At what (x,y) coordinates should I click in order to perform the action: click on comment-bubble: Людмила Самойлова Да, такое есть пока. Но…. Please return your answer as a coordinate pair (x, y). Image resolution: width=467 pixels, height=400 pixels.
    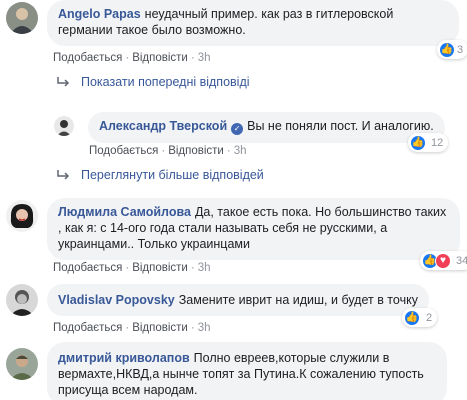
    Looking at the image, I should click on (253, 229).